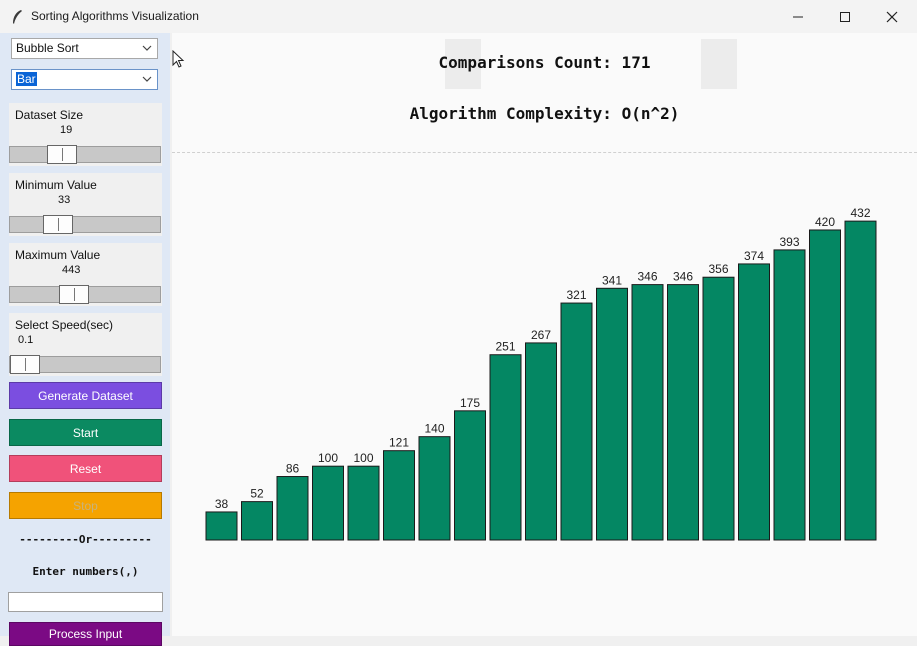  What do you see at coordinates (544, 62) in the screenshot?
I see `comparisons-count: Comparisons Count: 171` at bounding box center [544, 62].